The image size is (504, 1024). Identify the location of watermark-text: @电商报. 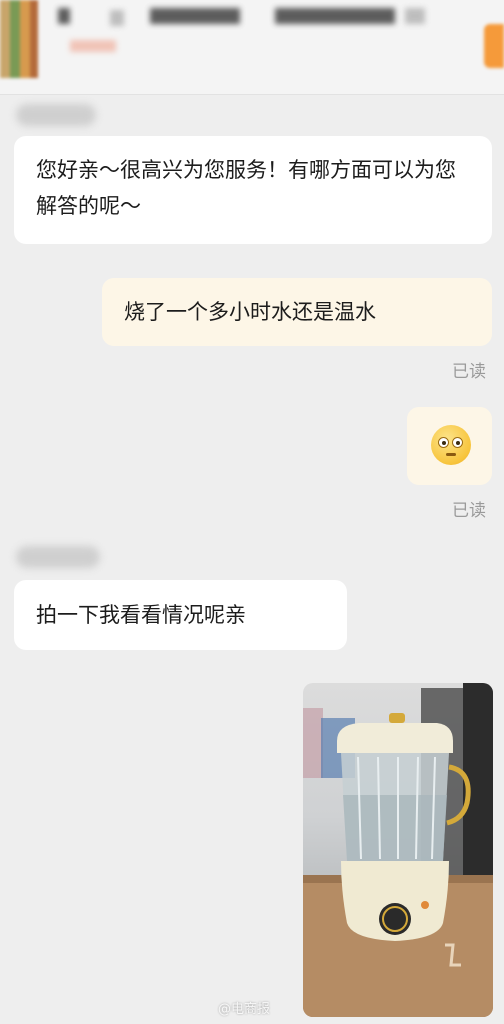
(244, 1009).